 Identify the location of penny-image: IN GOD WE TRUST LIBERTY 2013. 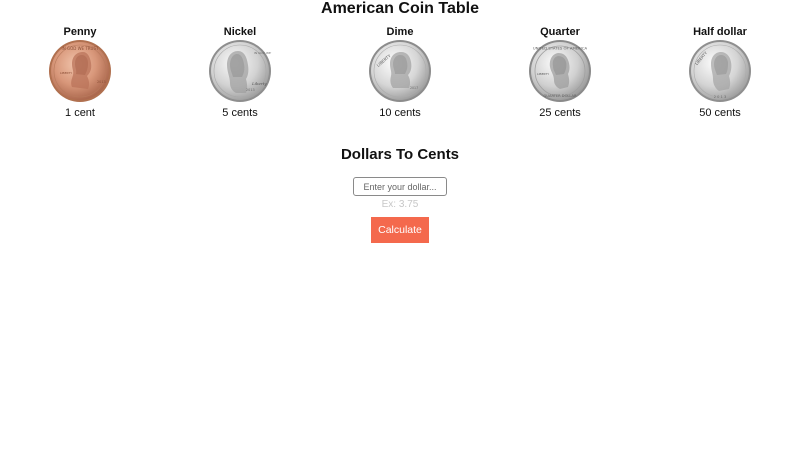
(80, 71).